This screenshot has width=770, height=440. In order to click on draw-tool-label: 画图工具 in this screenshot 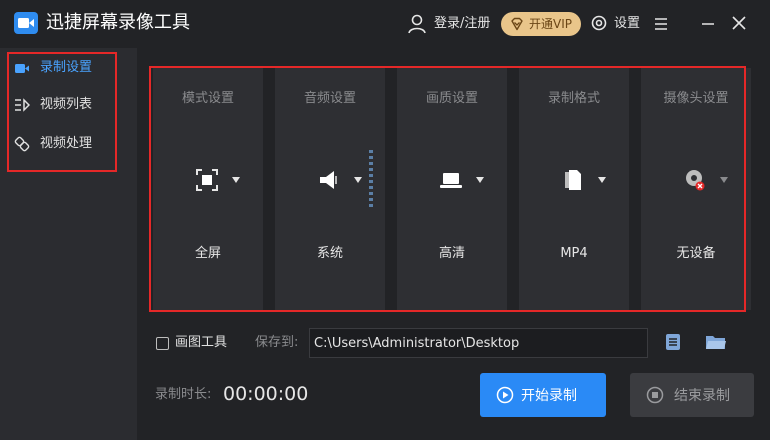, I will do `click(201, 343)`.